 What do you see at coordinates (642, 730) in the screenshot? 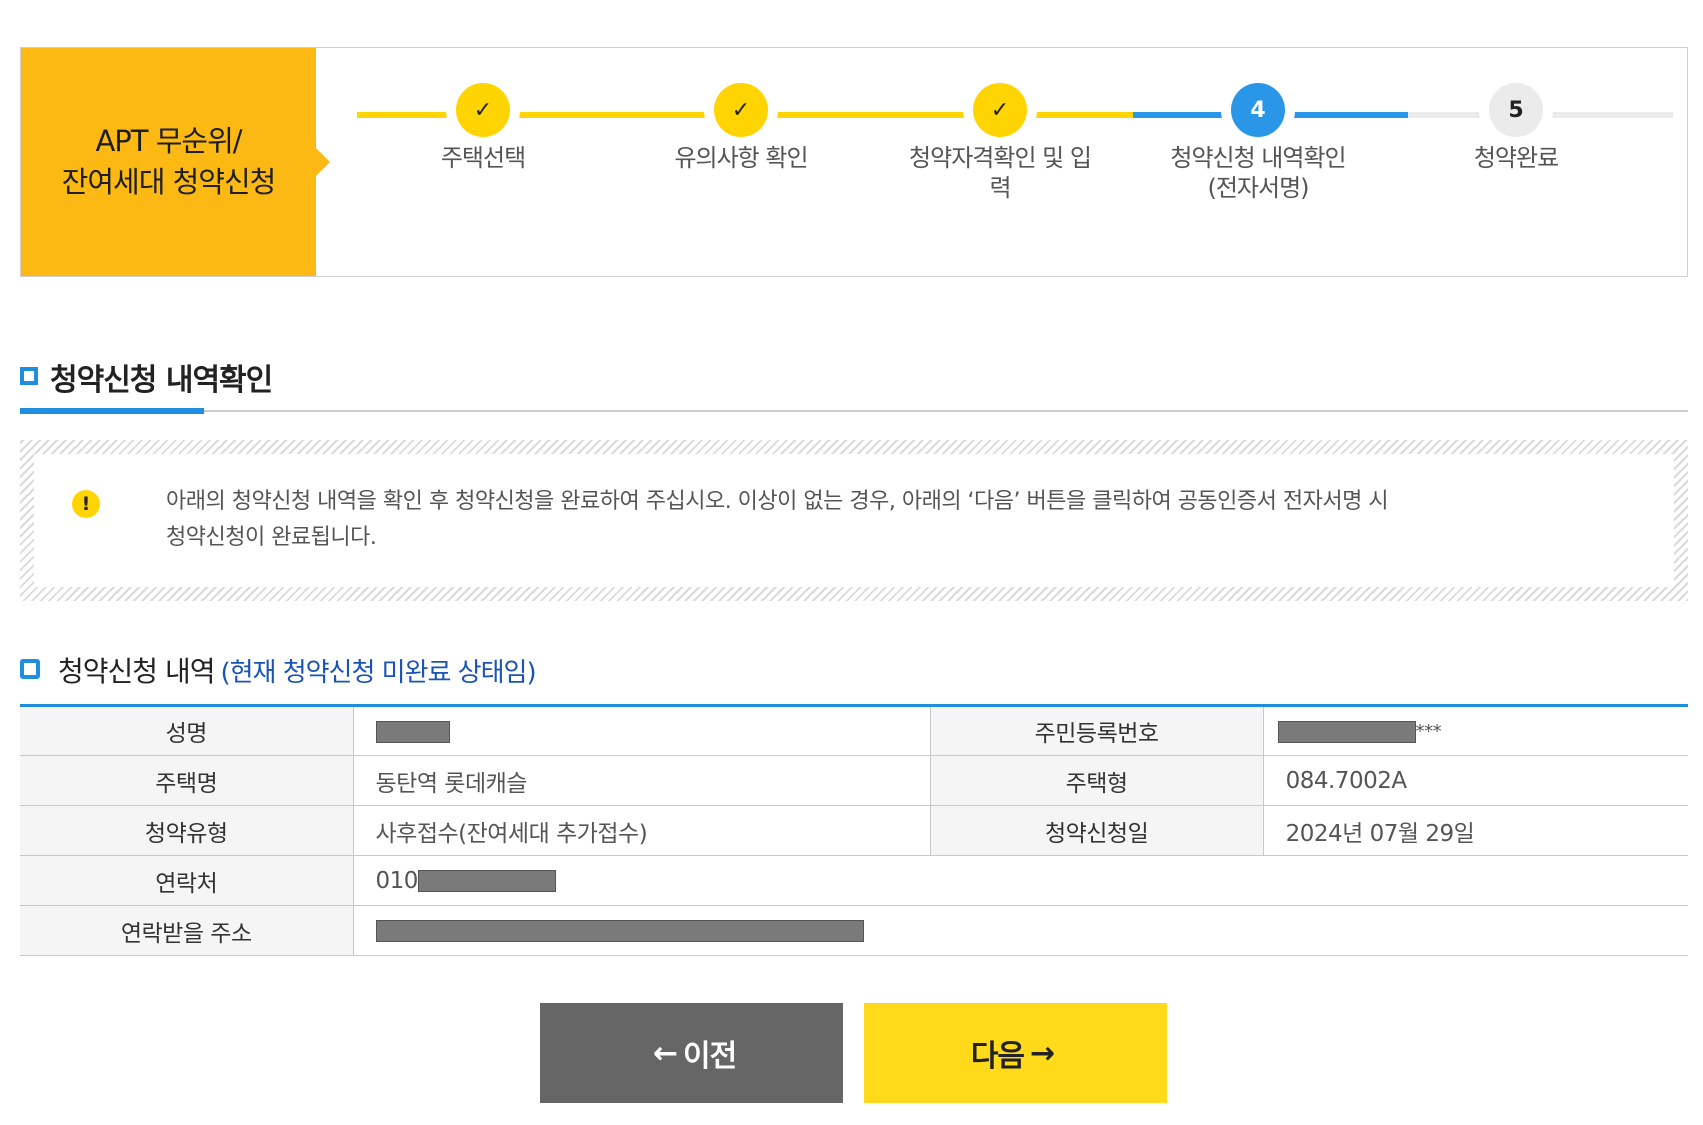
I see `name-value` at bounding box center [642, 730].